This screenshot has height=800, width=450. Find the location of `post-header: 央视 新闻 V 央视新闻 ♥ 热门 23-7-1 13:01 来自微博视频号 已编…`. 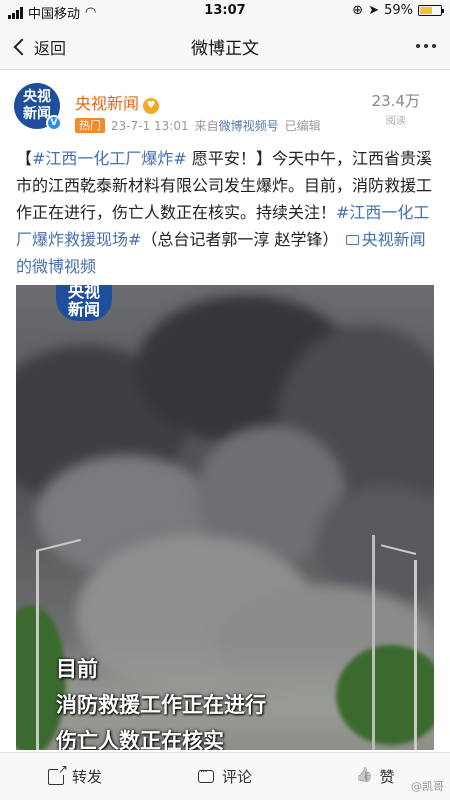

post-header: 央视 新闻 V 央视新闻 ♥ 热门 23-7-1 13:01 来自微博视频号 已编… is located at coordinates (225, 105).